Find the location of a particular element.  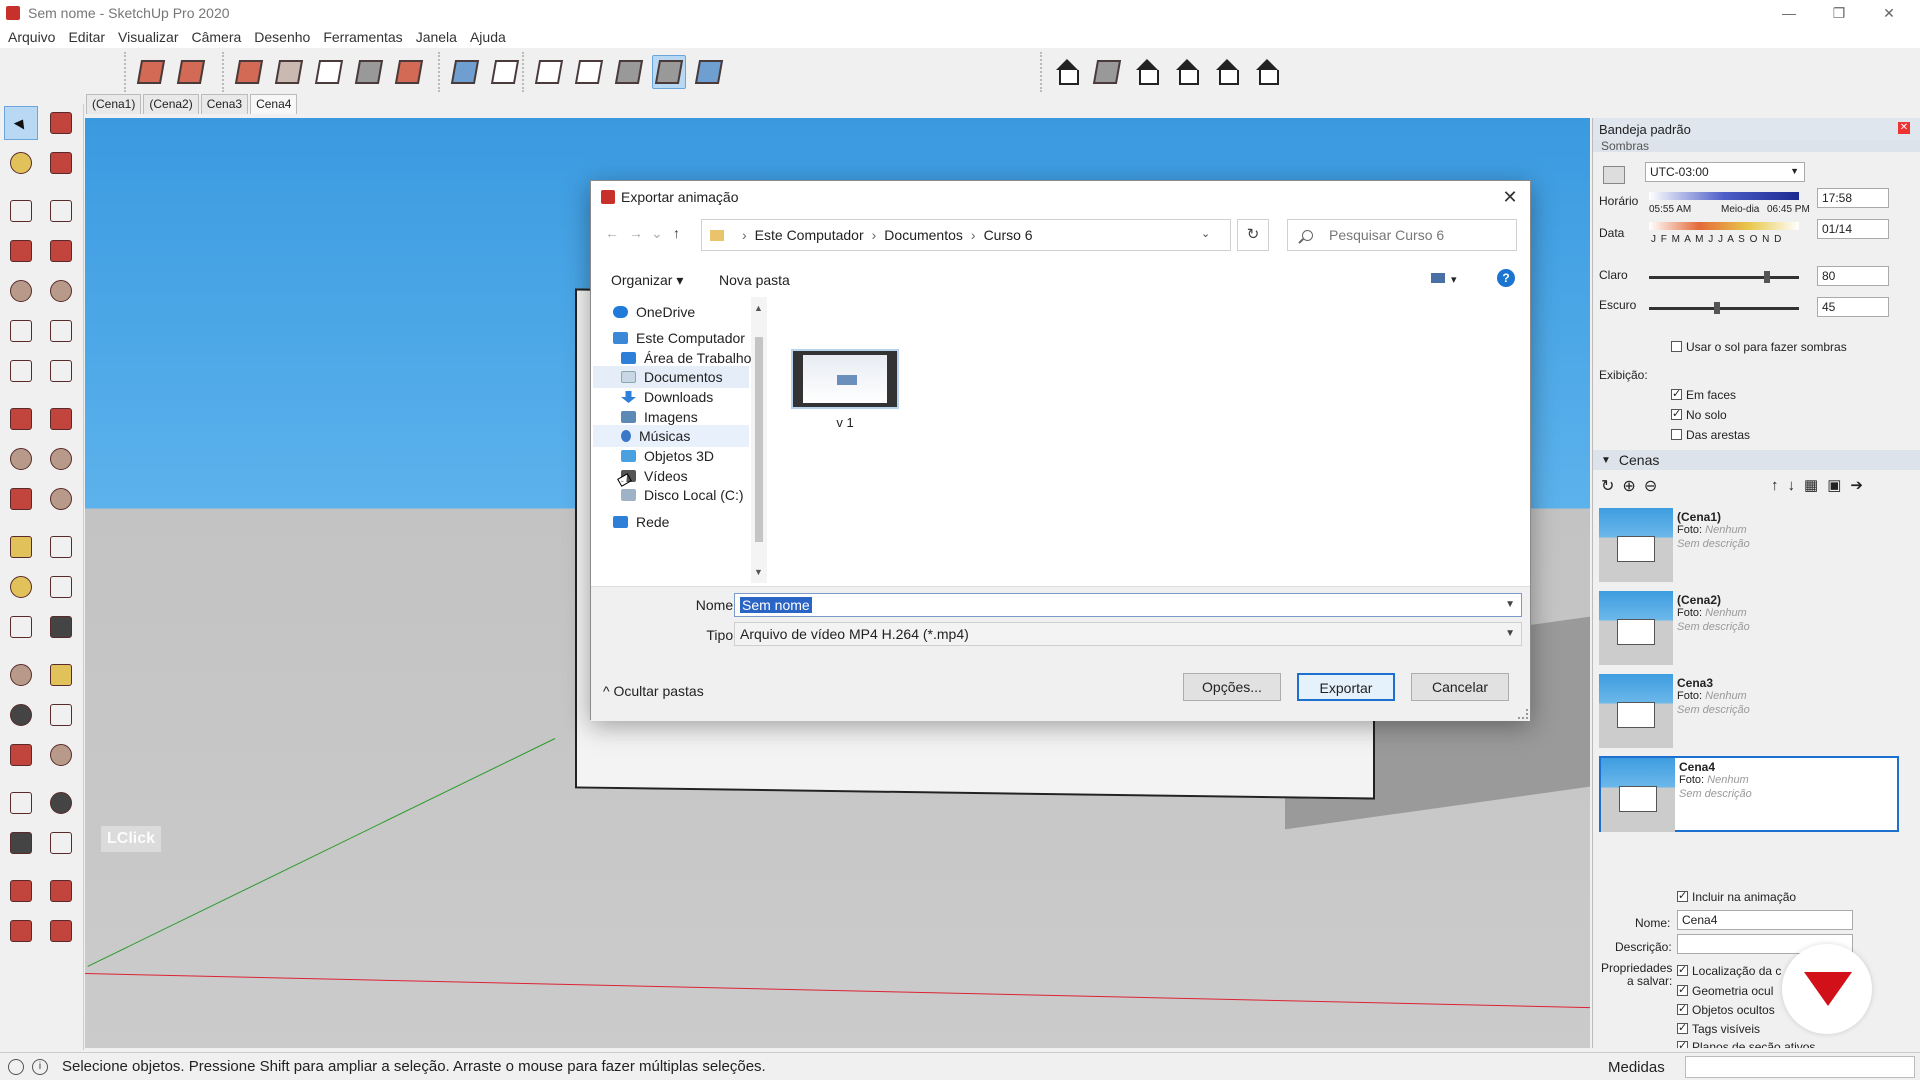

warehouse-tool is located at coordinates (21, 891).